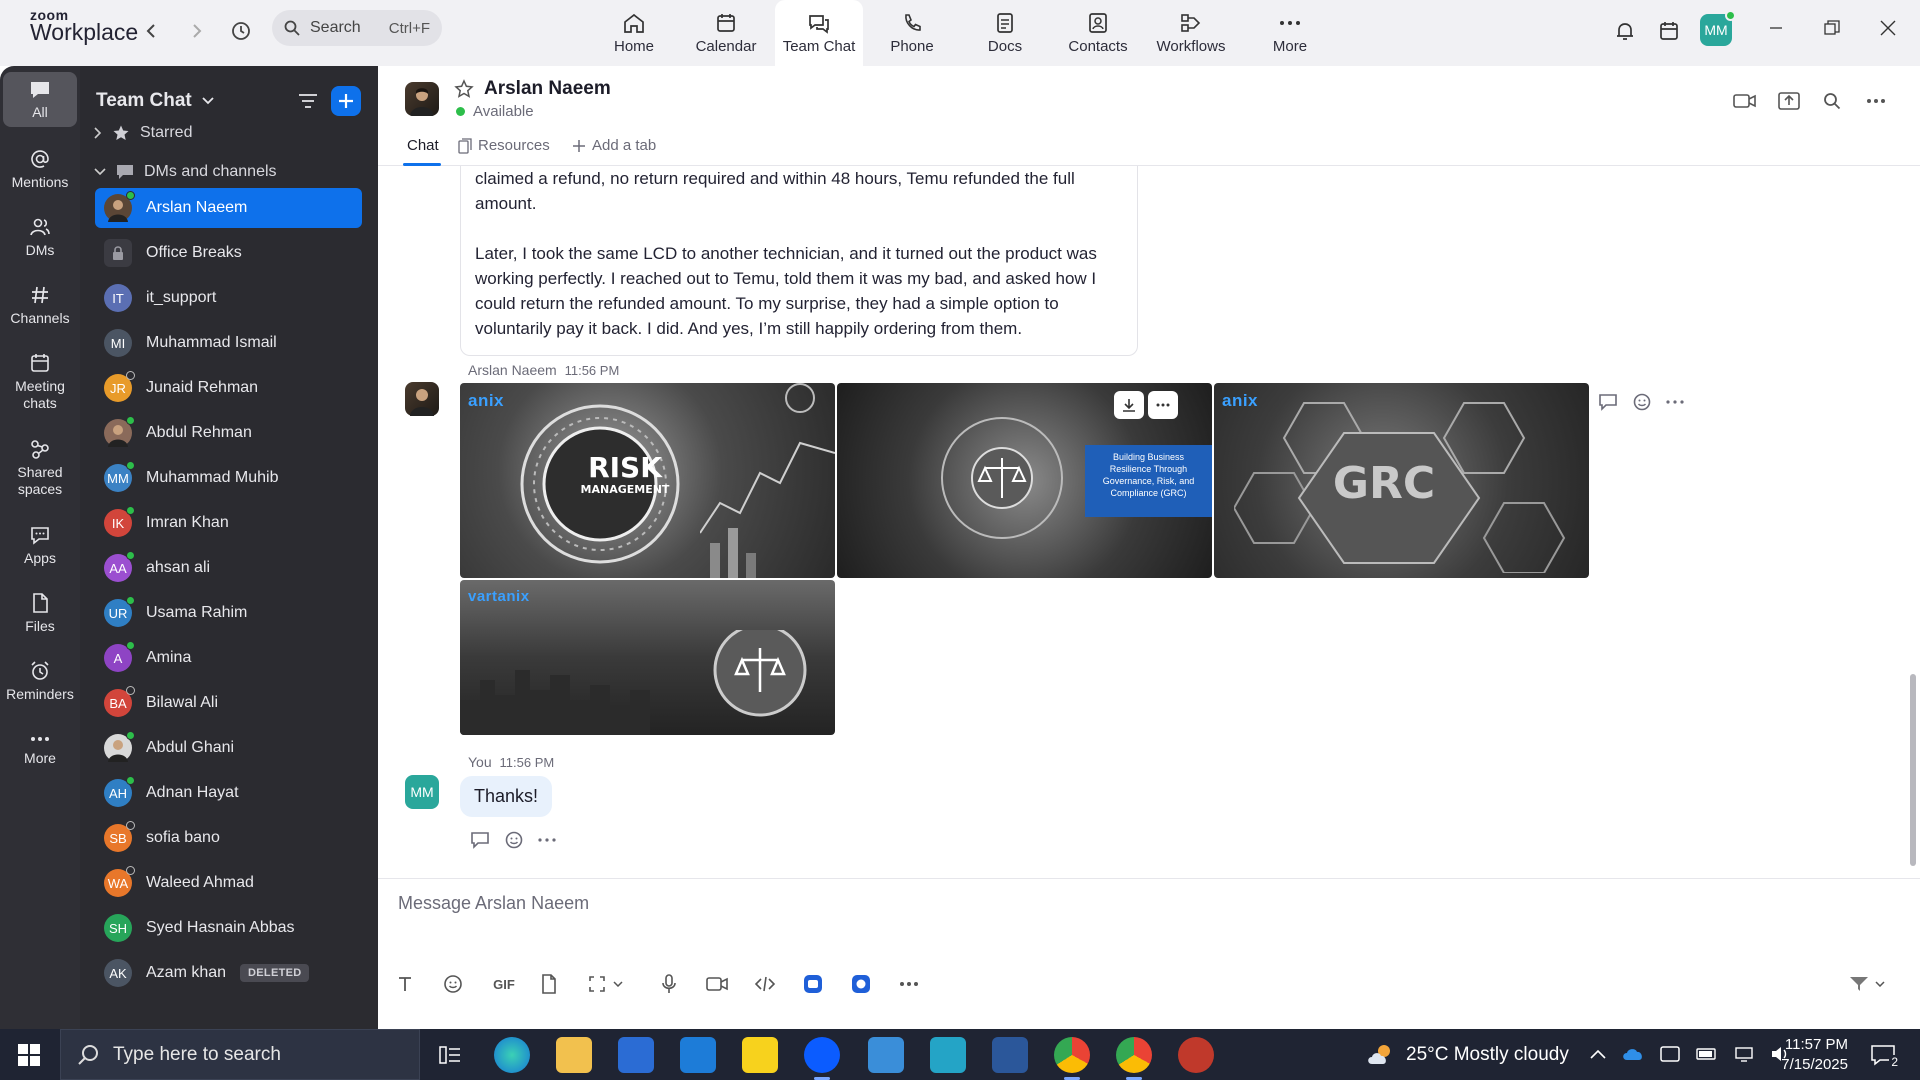 The image size is (1920, 1080). Describe the element at coordinates (636, 1055) in the screenshot. I see `microsoft-store-icon` at that location.